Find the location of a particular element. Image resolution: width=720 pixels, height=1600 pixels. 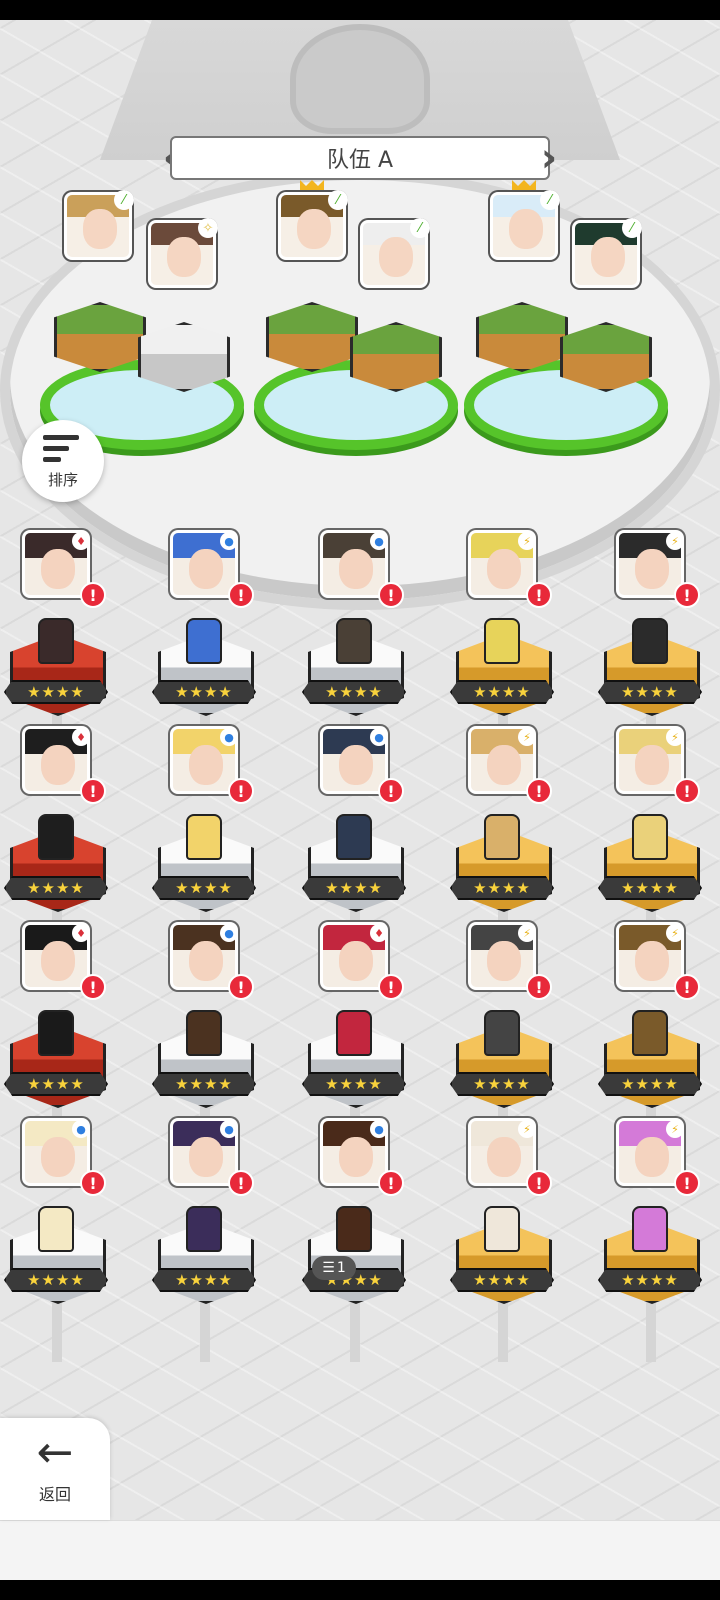

sort-label: 排序 is located at coordinates (62, 479).